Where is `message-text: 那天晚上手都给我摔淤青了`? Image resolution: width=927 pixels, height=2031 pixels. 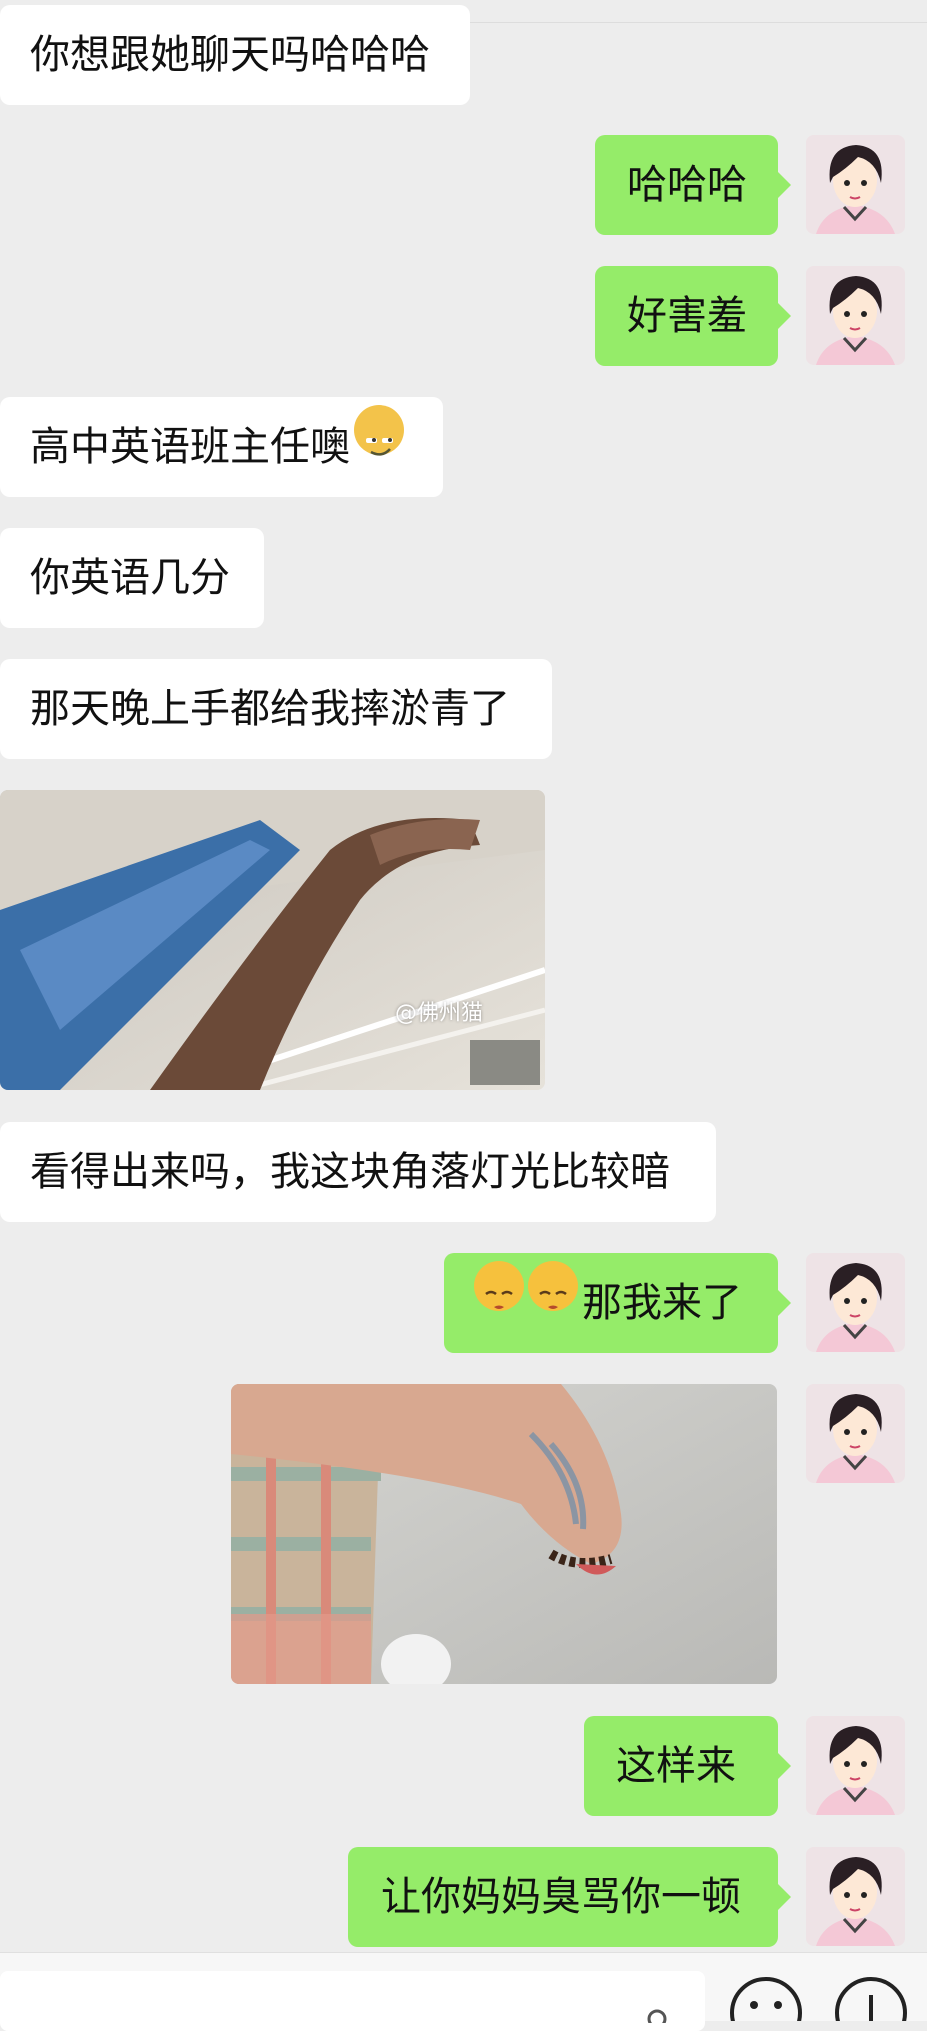 message-text: 那天晚上手都给我摔淤青了 is located at coordinates (270, 709).